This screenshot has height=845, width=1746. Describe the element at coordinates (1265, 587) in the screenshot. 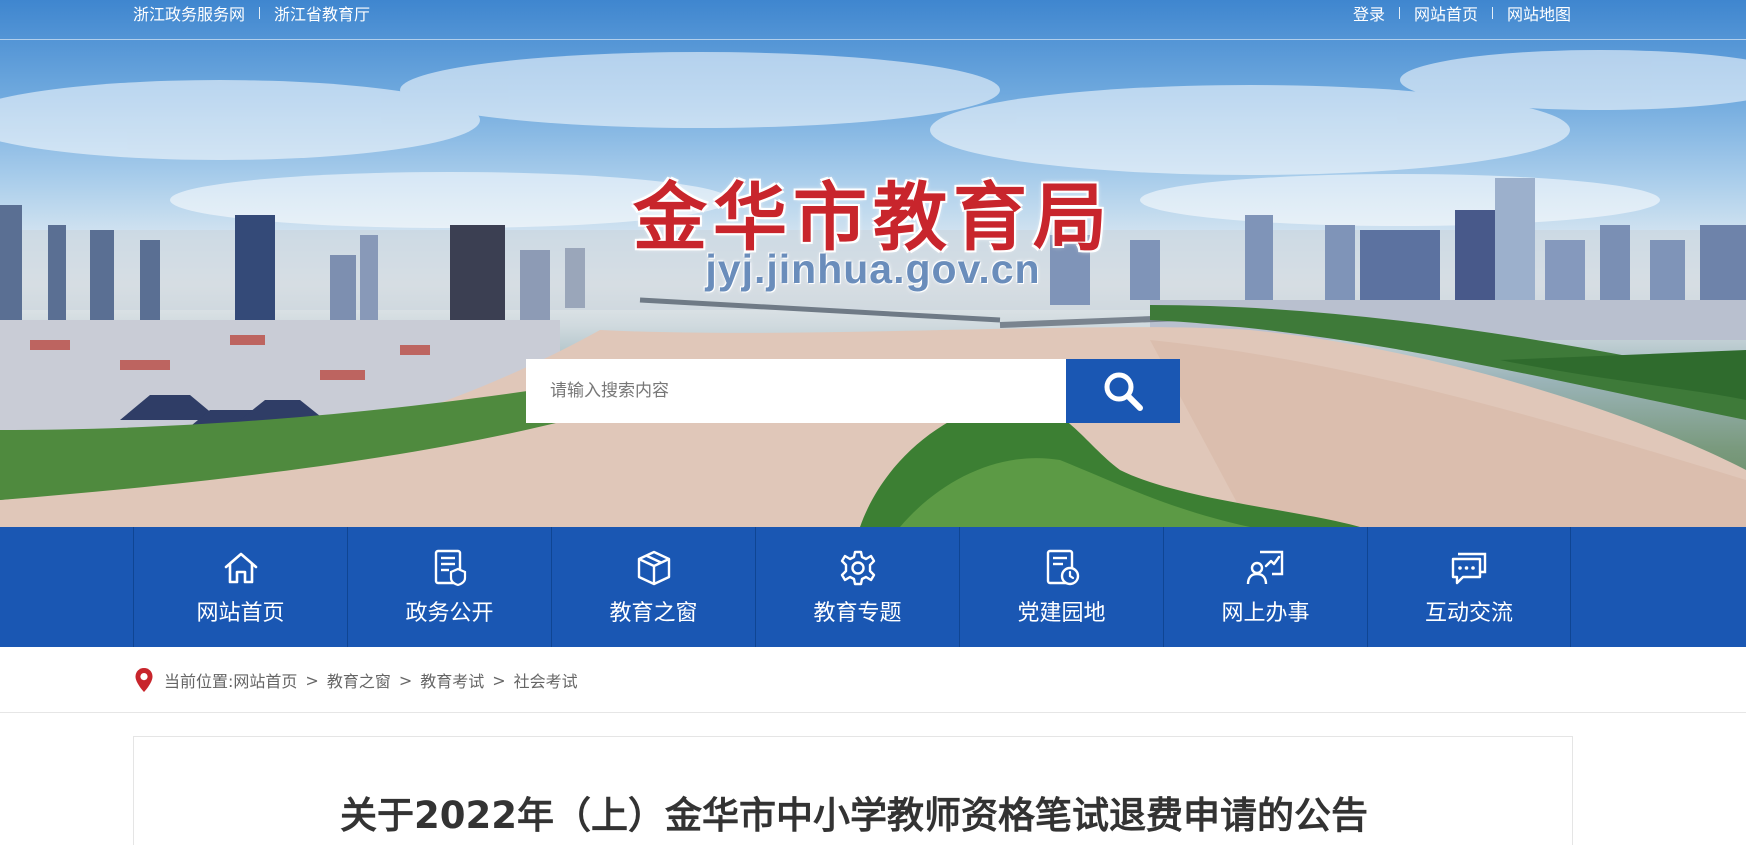

I see `nav-item-online-services: 网上办事` at that location.